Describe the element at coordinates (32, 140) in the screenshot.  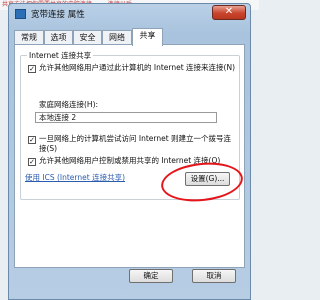
I see `dial-on-demand-checkbox: ✓` at that location.